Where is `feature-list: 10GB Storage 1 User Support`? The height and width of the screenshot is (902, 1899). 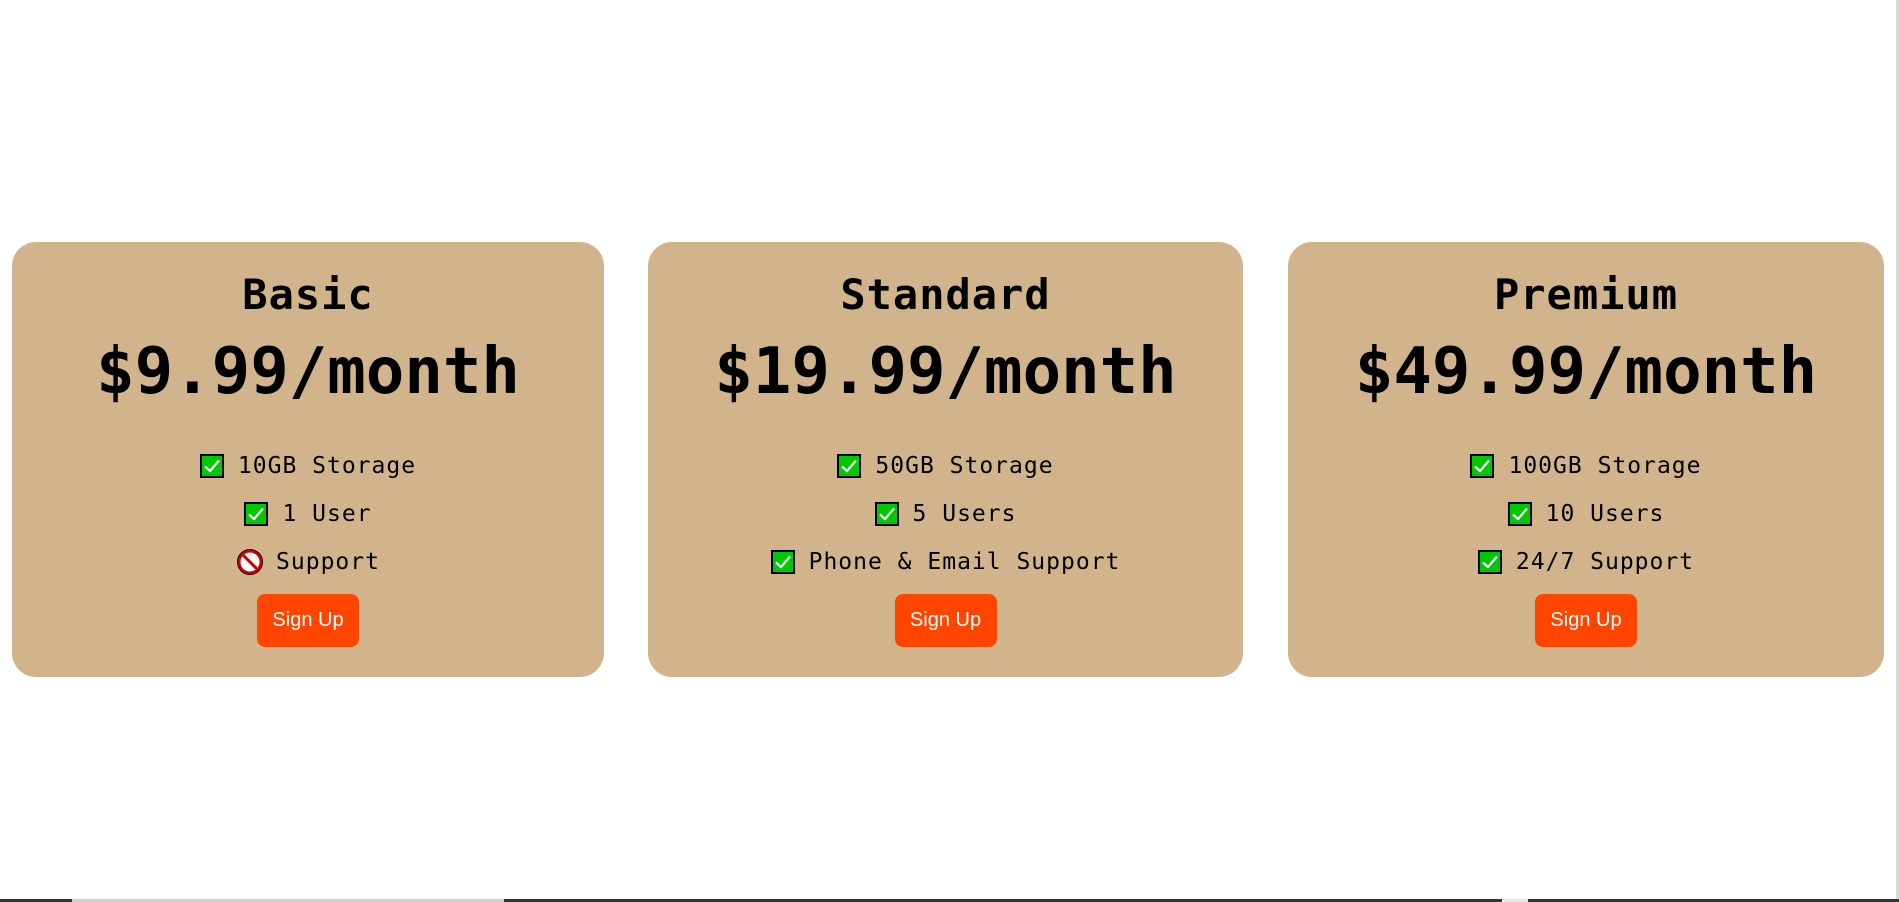 feature-list: 10GB Storage 1 User Support is located at coordinates (308, 514).